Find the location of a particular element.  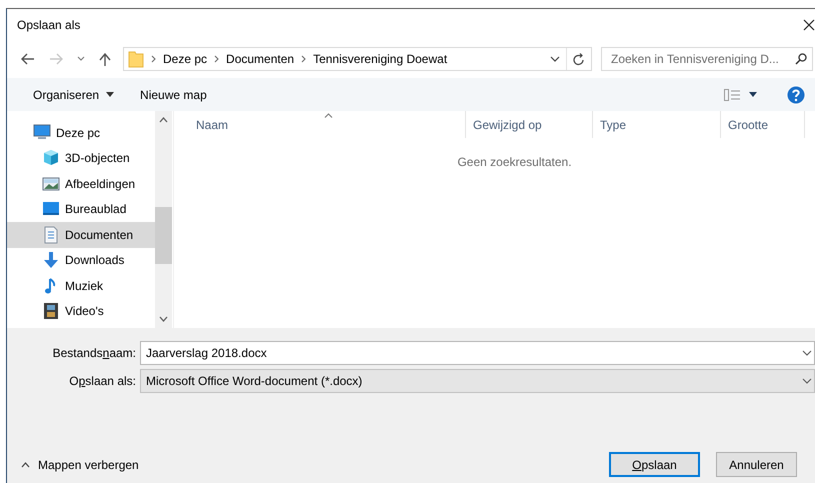

sidebar-item: Deze pc is located at coordinates (81, 133).